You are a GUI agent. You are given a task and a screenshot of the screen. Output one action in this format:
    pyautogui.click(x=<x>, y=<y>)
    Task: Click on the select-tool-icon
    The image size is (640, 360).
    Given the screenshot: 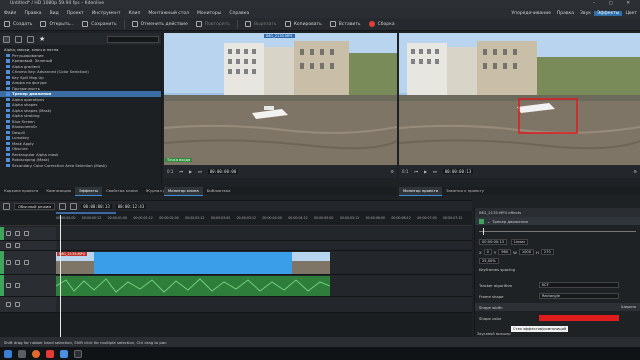 What is the action you would take?
    pyautogui.click(x=6, y=206)
    